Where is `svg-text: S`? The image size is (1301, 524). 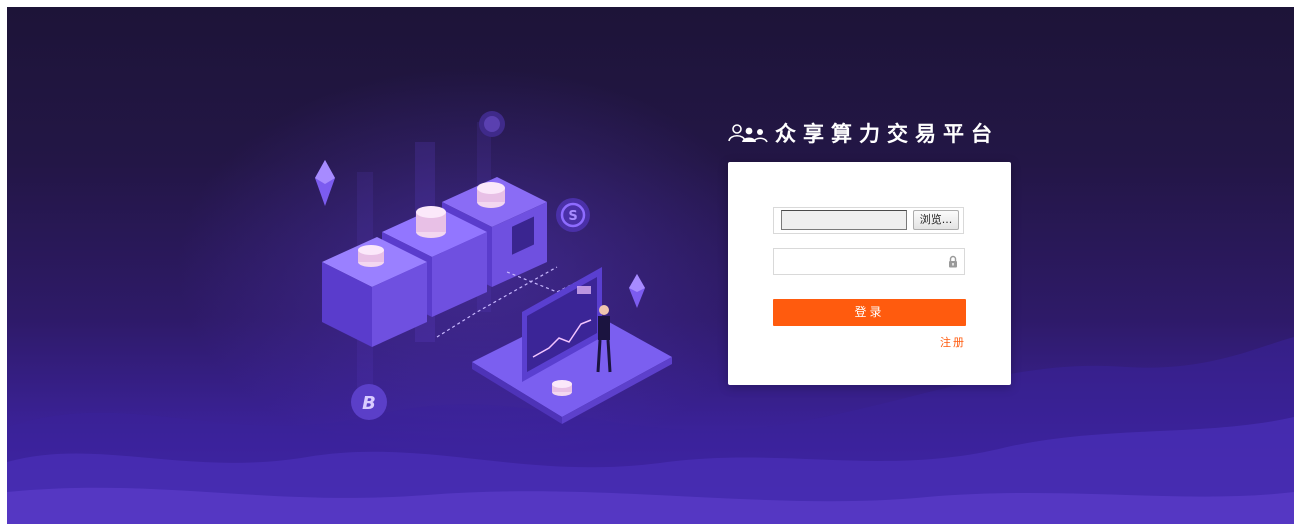
svg-text: S is located at coordinates (572, 216).